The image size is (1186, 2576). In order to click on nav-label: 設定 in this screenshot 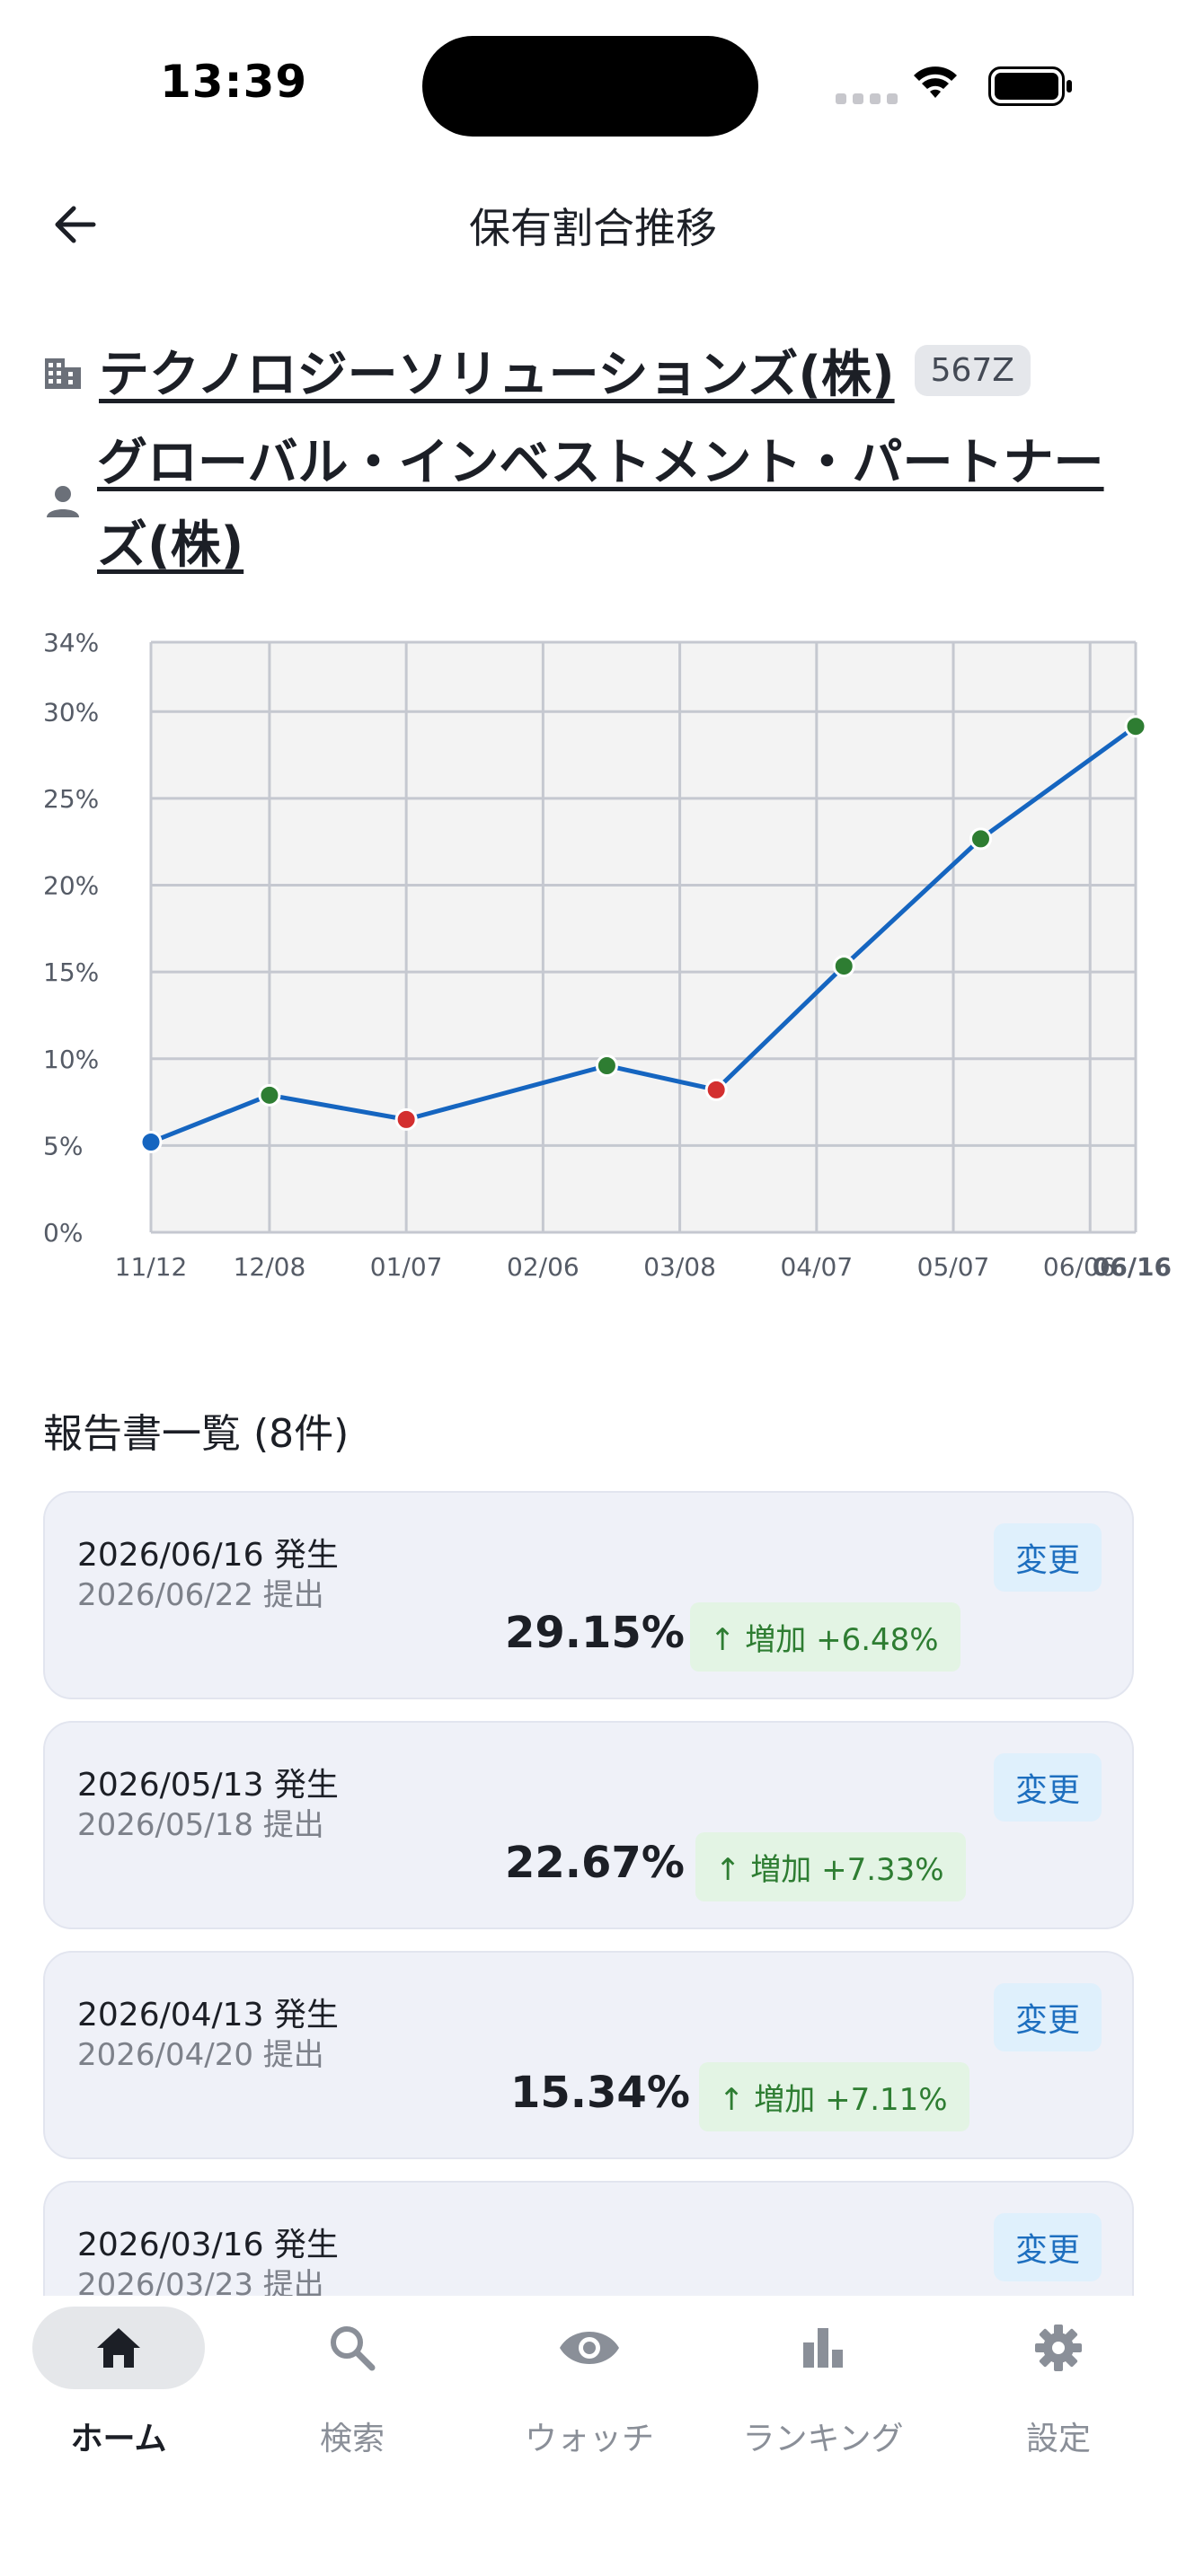, I will do `click(1058, 2439)`.